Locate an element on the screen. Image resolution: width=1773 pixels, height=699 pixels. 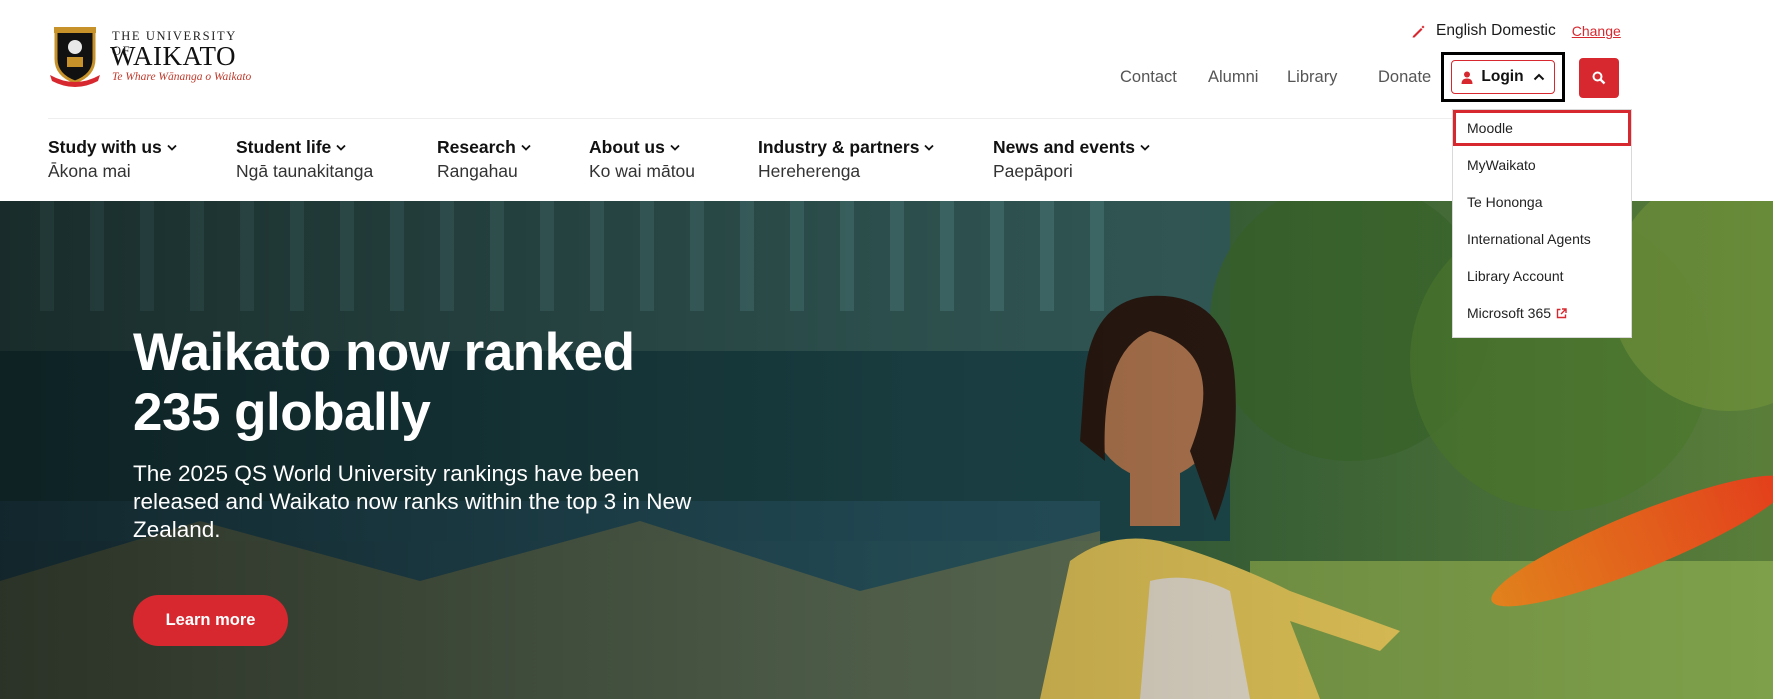
menu-item-te-hononga: Te Hononga is located at coordinates (1542, 202).